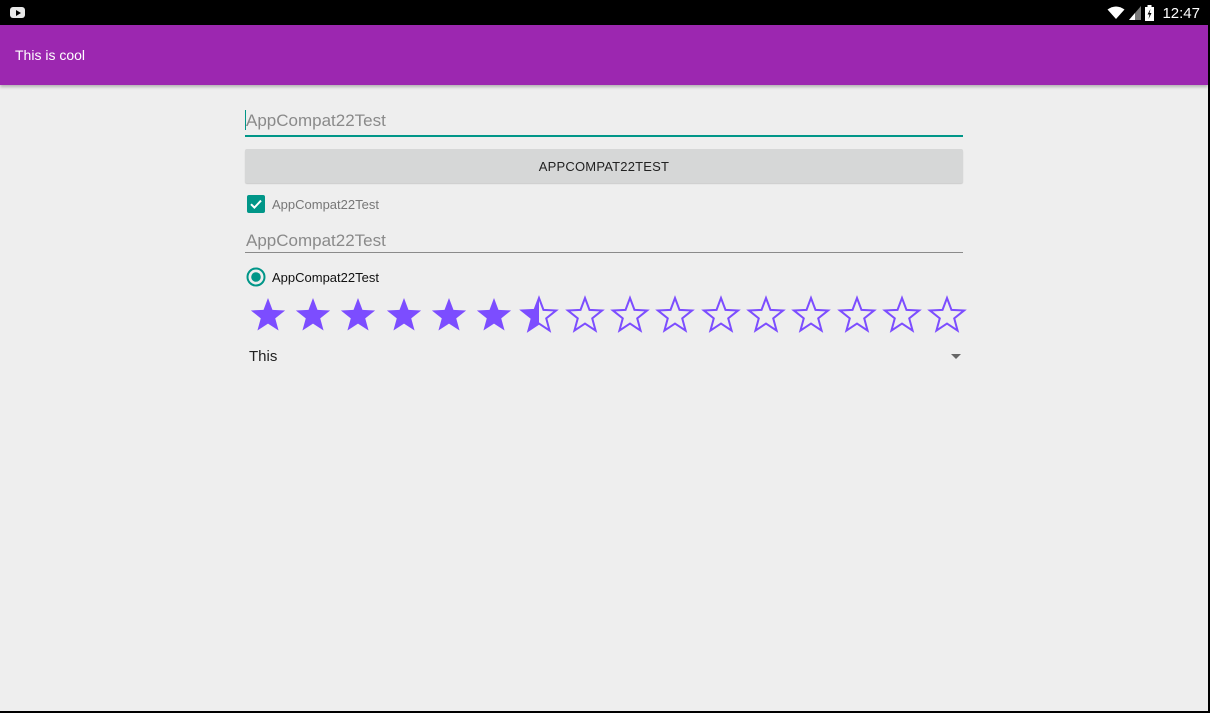  Describe the element at coordinates (325, 204) in the screenshot. I see `checkbox-label: AppCompat22Test` at that location.